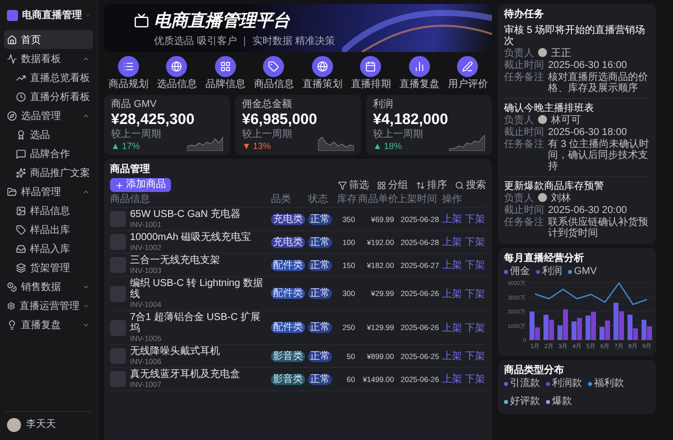 This screenshot has height=440, width=673. What do you see at coordinates (48, 58) in the screenshot?
I see `sidebar-item: 数据看板` at bounding box center [48, 58].